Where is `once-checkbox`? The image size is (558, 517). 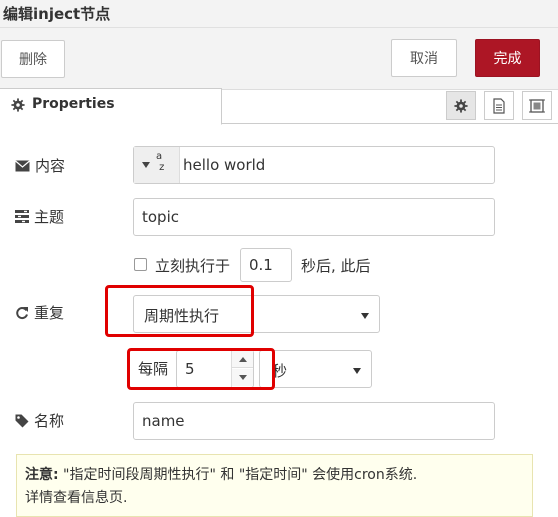 once-checkbox is located at coordinates (140, 264).